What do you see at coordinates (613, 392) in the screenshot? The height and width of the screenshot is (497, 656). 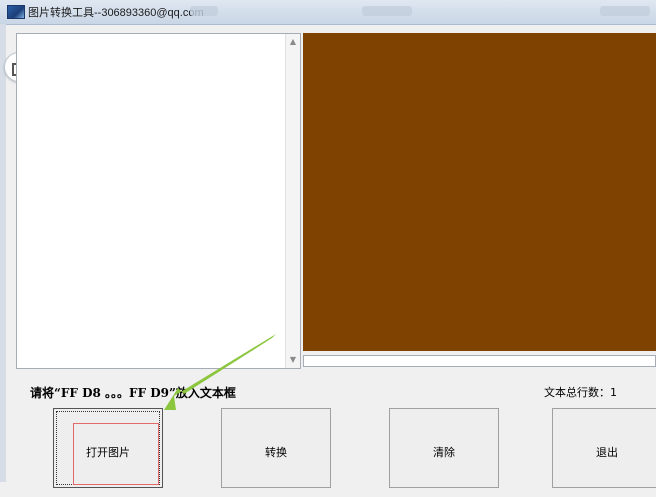 I see `line-count-value: 1` at bounding box center [613, 392].